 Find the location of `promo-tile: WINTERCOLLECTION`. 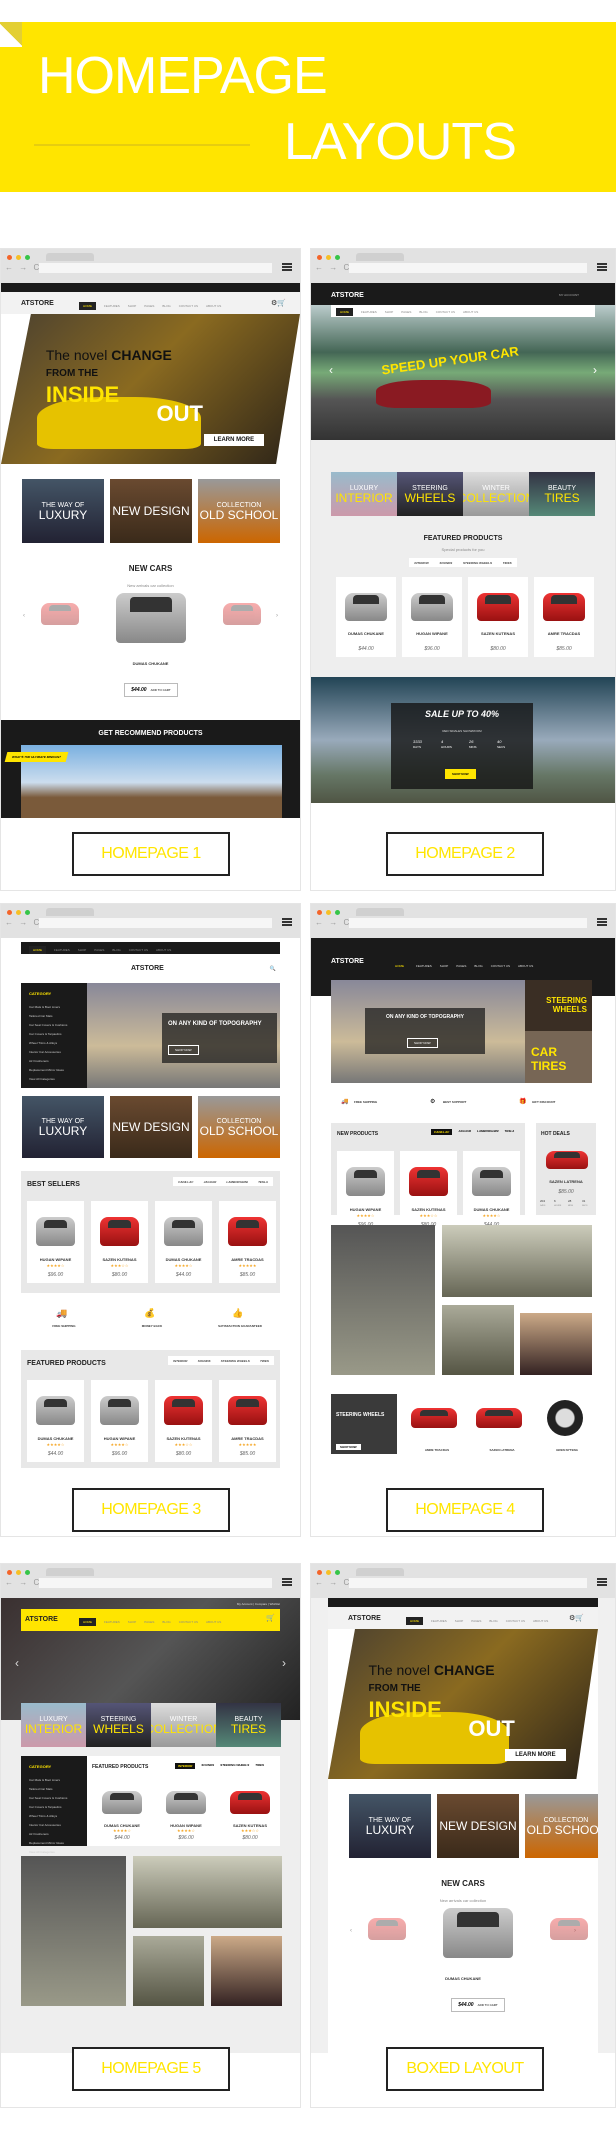

promo-tile: WINTERCOLLECTION is located at coordinates (183, 1725).